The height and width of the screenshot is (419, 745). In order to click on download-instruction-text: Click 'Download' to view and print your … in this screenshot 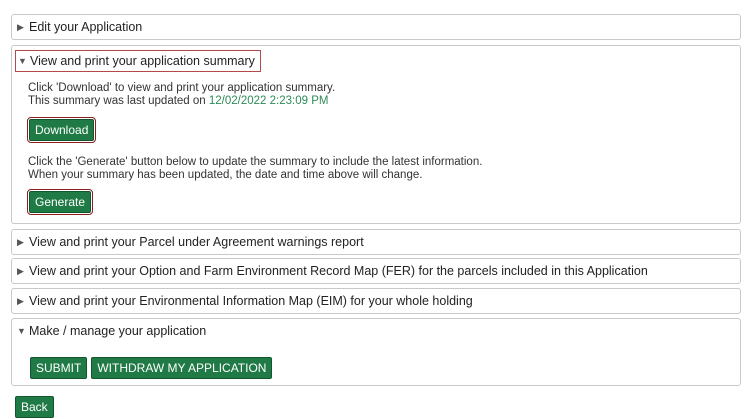, I will do `click(182, 88)`.